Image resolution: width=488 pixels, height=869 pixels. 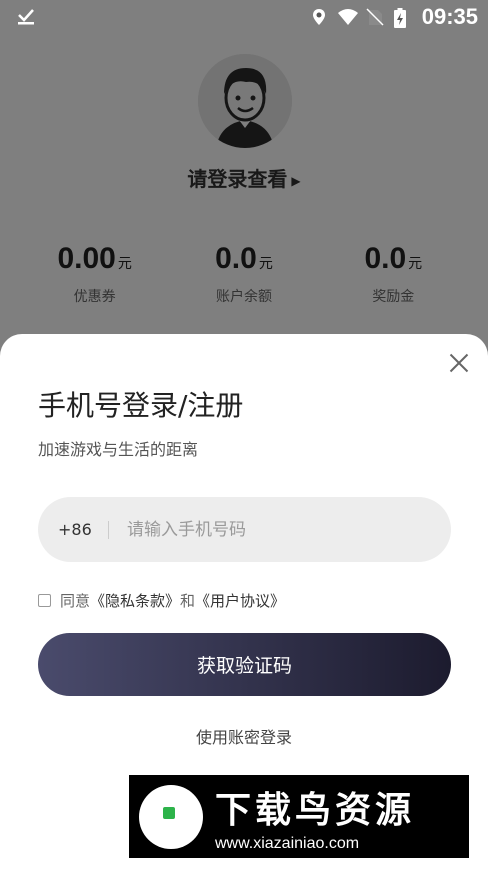 What do you see at coordinates (459, 363) in the screenshot?
I see `close-icon` at bounding box center [459, 363].